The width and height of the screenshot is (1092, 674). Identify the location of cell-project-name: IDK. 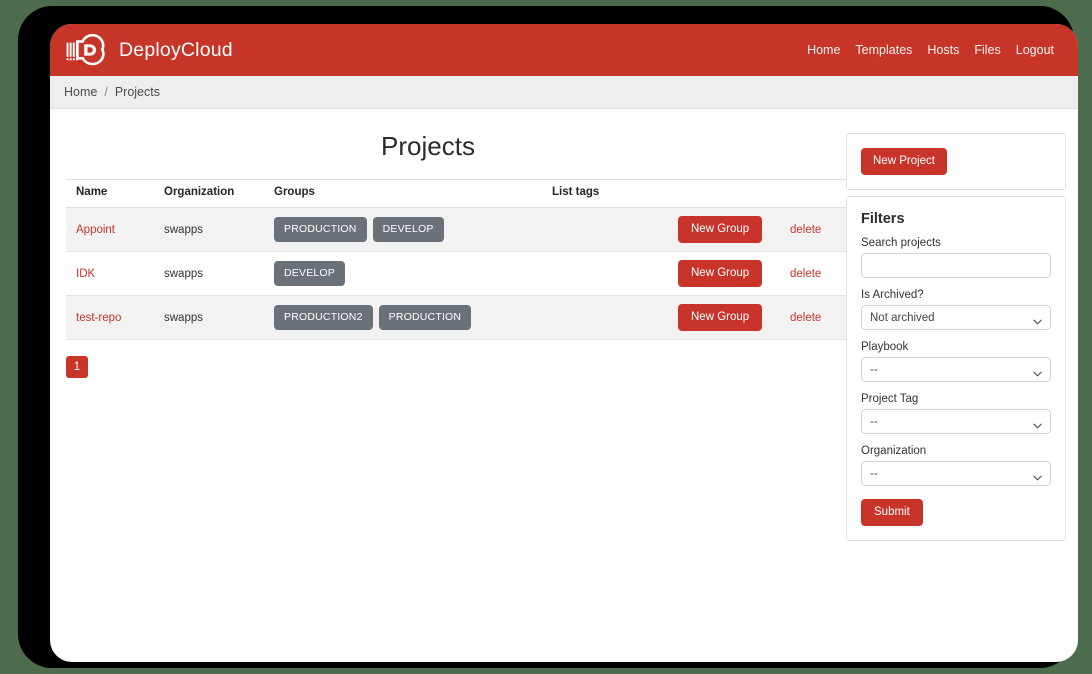
(110, 273).